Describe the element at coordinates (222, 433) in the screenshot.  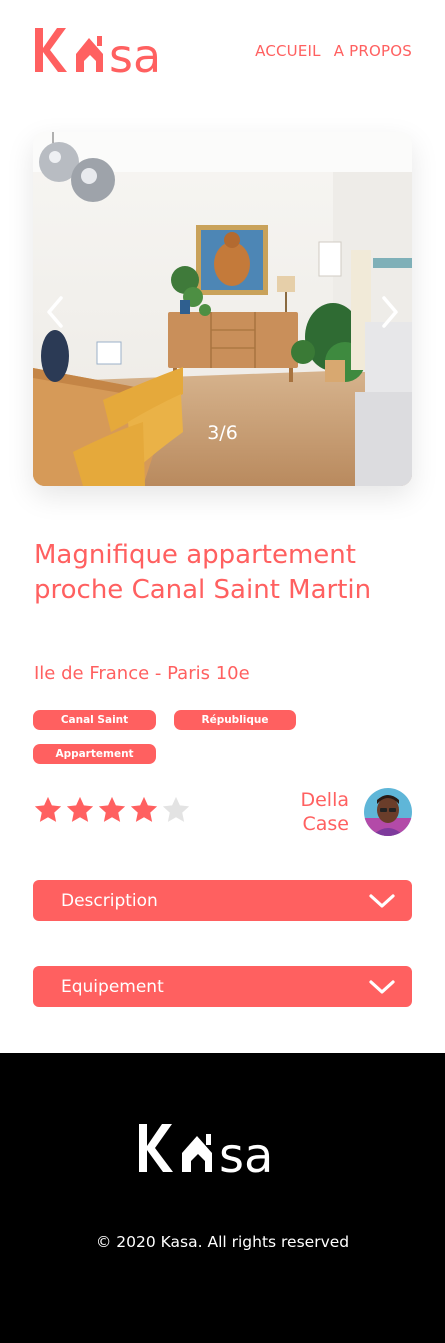
I see `slide-counter: 3/6` at that location.